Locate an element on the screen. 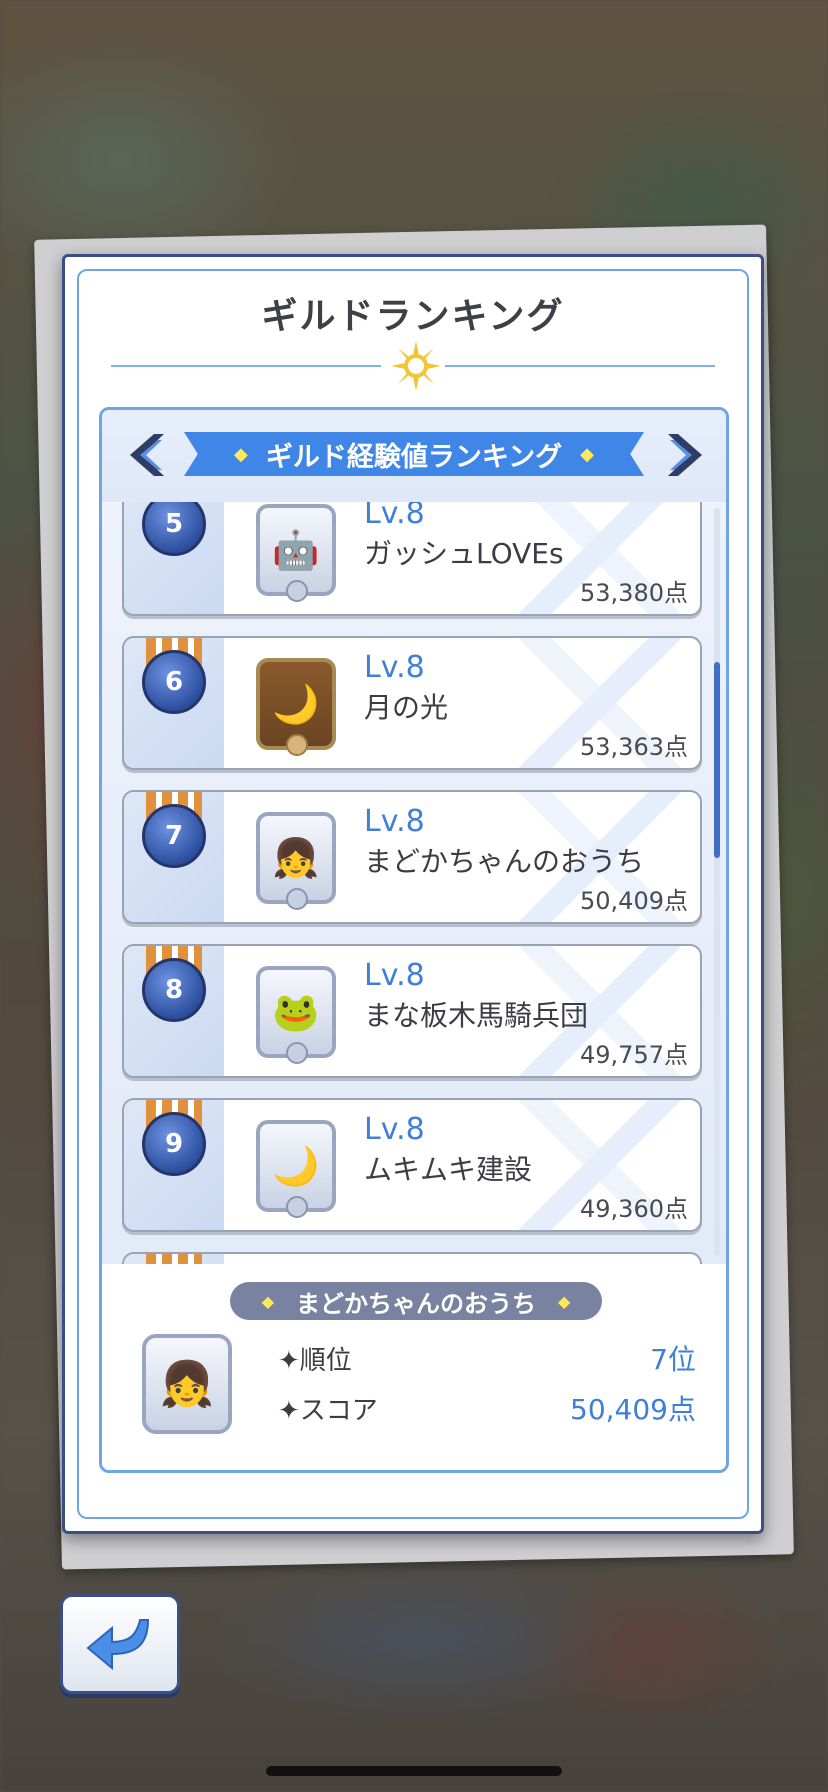 The width and height of the screenshot is (828, 1792). ranking-row: 5 🤖 Lv.8 ガッシュLOVEs 53,380点 is located at coordinates (412, 559).